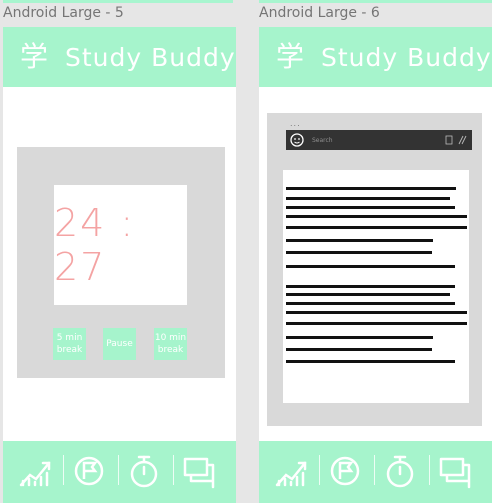  I want to click on face-icon, so click(297, 140).